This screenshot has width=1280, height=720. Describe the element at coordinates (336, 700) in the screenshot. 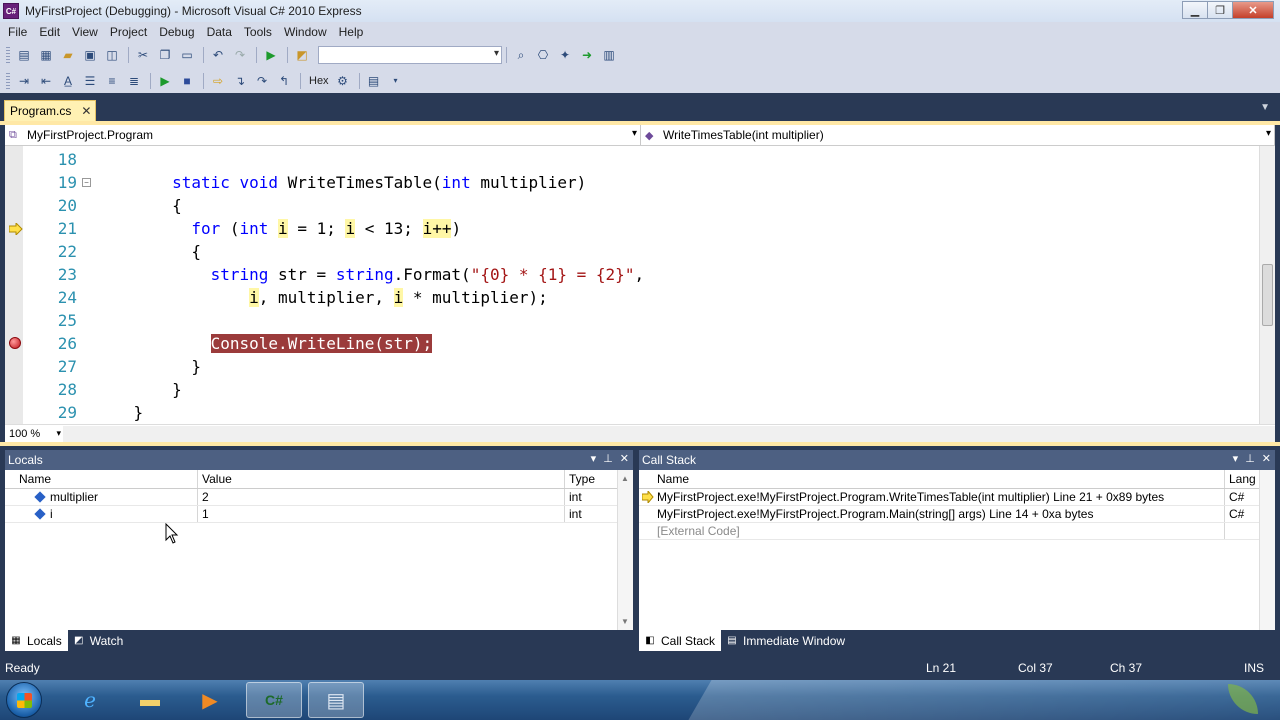

I see `window-app-icon: ▤` at that location.